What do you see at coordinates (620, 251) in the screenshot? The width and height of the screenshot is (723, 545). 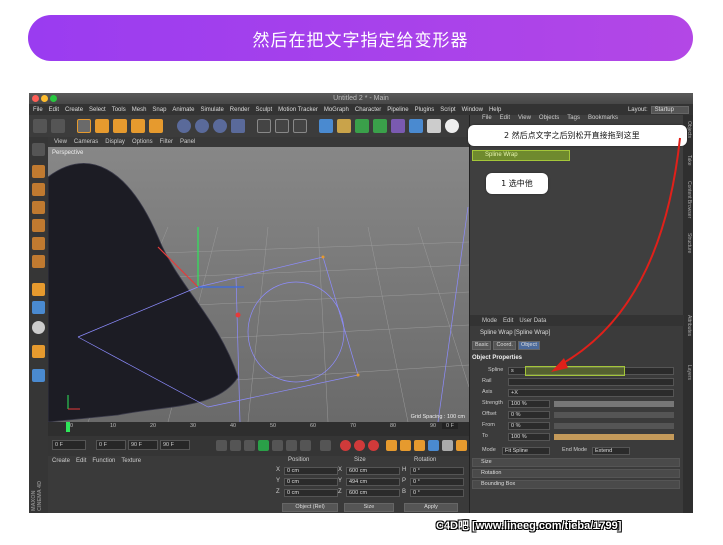 I see `drag-arrow` at bounding box center [620, 251].